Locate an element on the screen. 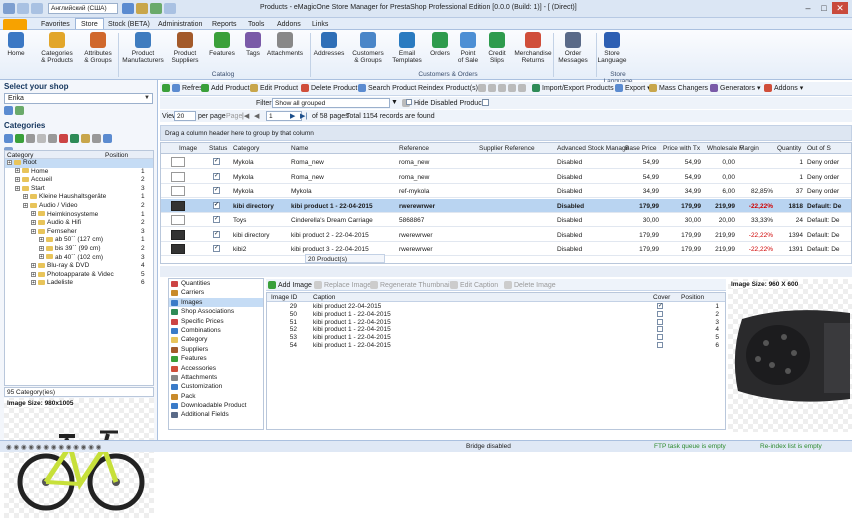 The image size is (852, 520). nav-item-features: Features is located at coordinates (216, 358).